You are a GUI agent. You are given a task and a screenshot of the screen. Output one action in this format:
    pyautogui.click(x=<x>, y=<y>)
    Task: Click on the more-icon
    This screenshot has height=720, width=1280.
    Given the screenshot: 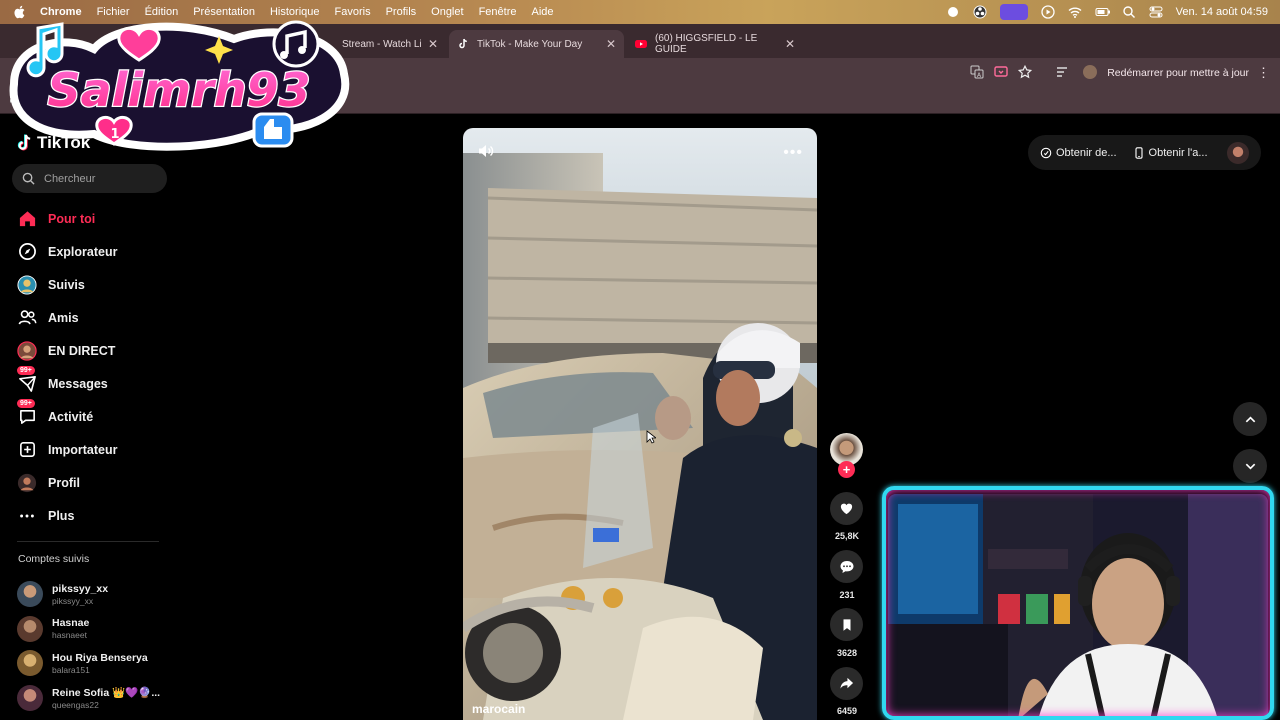 What is the action you would take?
    pyautogui.click(x=27, y=516)
    